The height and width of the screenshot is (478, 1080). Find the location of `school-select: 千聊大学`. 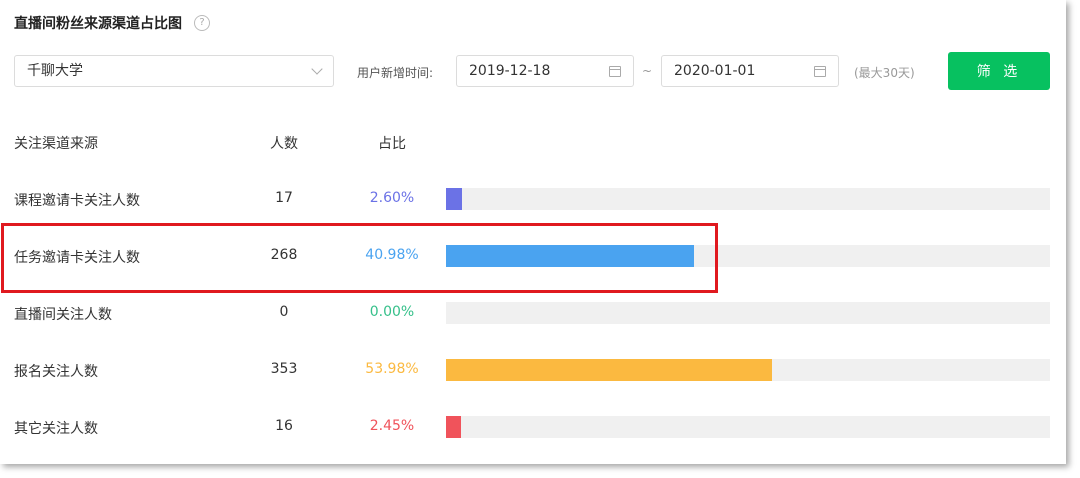

school-select: 千聊大学 is located at coordinates (174, 71).